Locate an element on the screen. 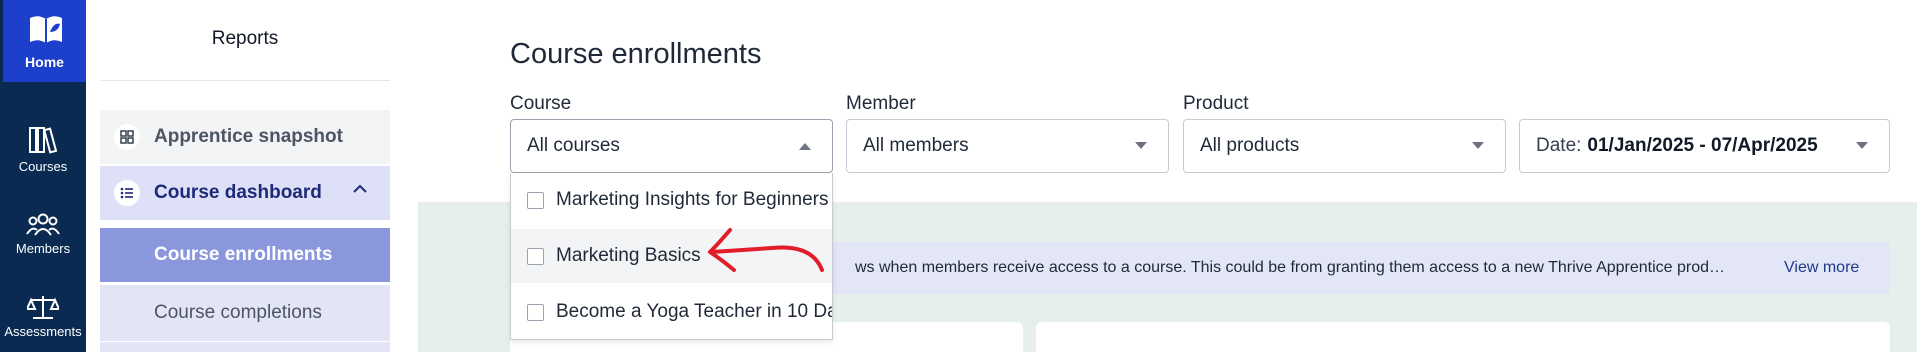 Image resolution: width=1917 pixels, height=362 pixels. sidebar-item-label: Course dashboard is located at coordinates (238, 192).